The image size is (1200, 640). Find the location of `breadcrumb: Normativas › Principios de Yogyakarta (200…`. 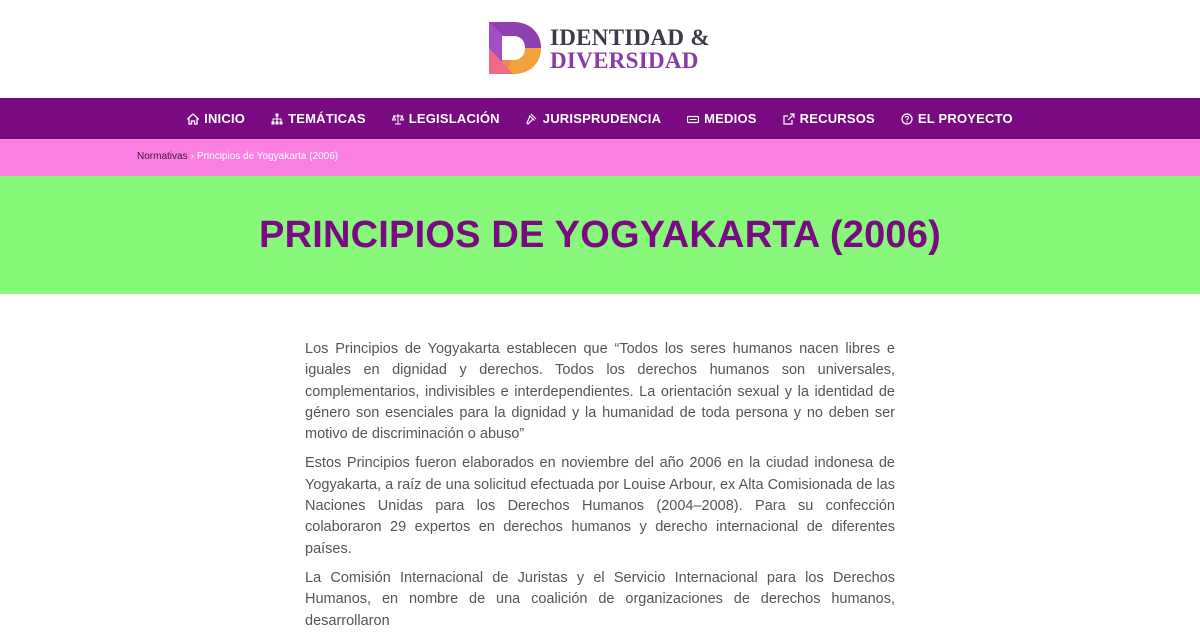

breadcrumb: Normativas › Principios de Yogyakarta (200… is located at coordinates (237, 157).